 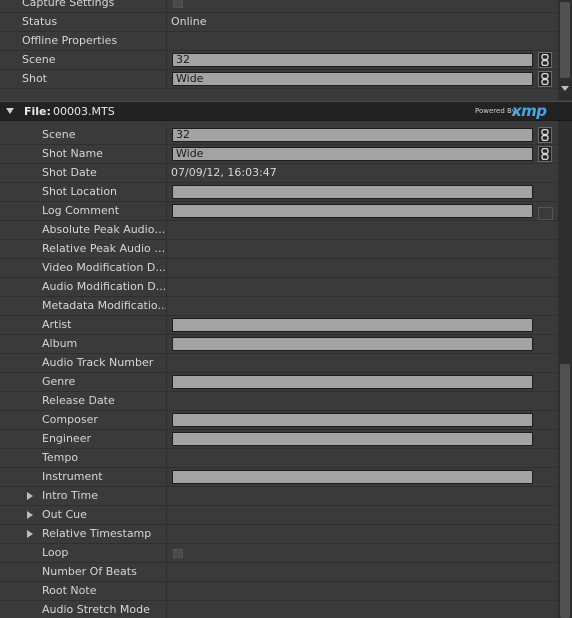 I want to click on top-scrollbar, so click(x=565, y=50).